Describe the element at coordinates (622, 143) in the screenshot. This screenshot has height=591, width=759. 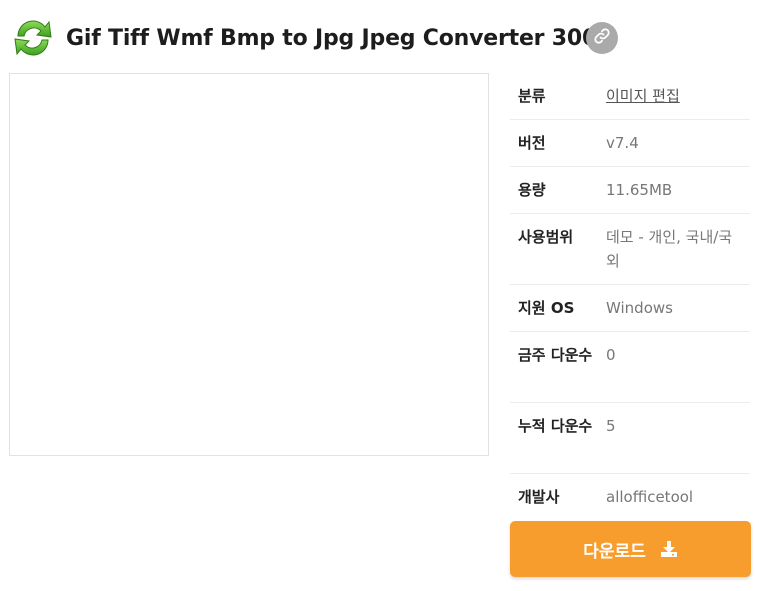
I see `info-value: v7.4` at that location.